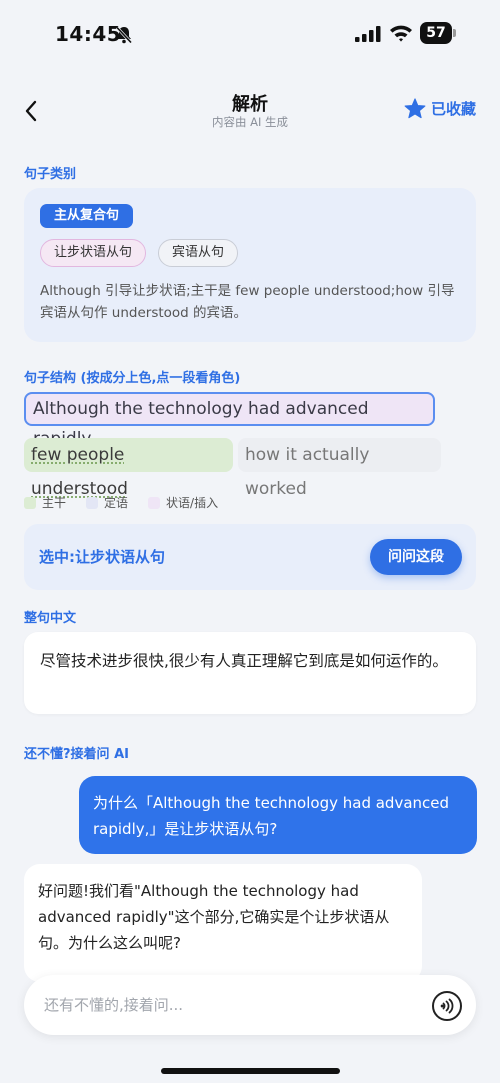 The width and height of the screenshot is (500, 1083). Describe the element at coordinates (415, 108) in the screenshot. I see `star-icon` at that location.